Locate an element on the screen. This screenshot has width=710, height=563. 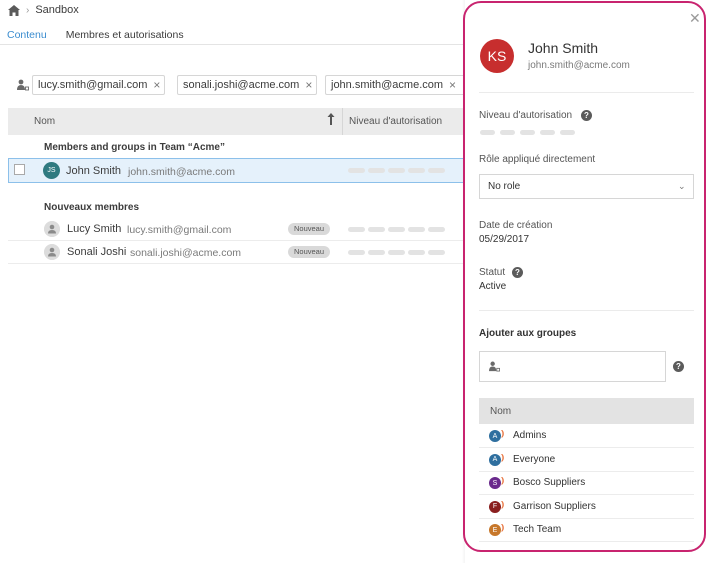
chip-email: sonali.joshi@acme.com is located at coordinates (241, 85).